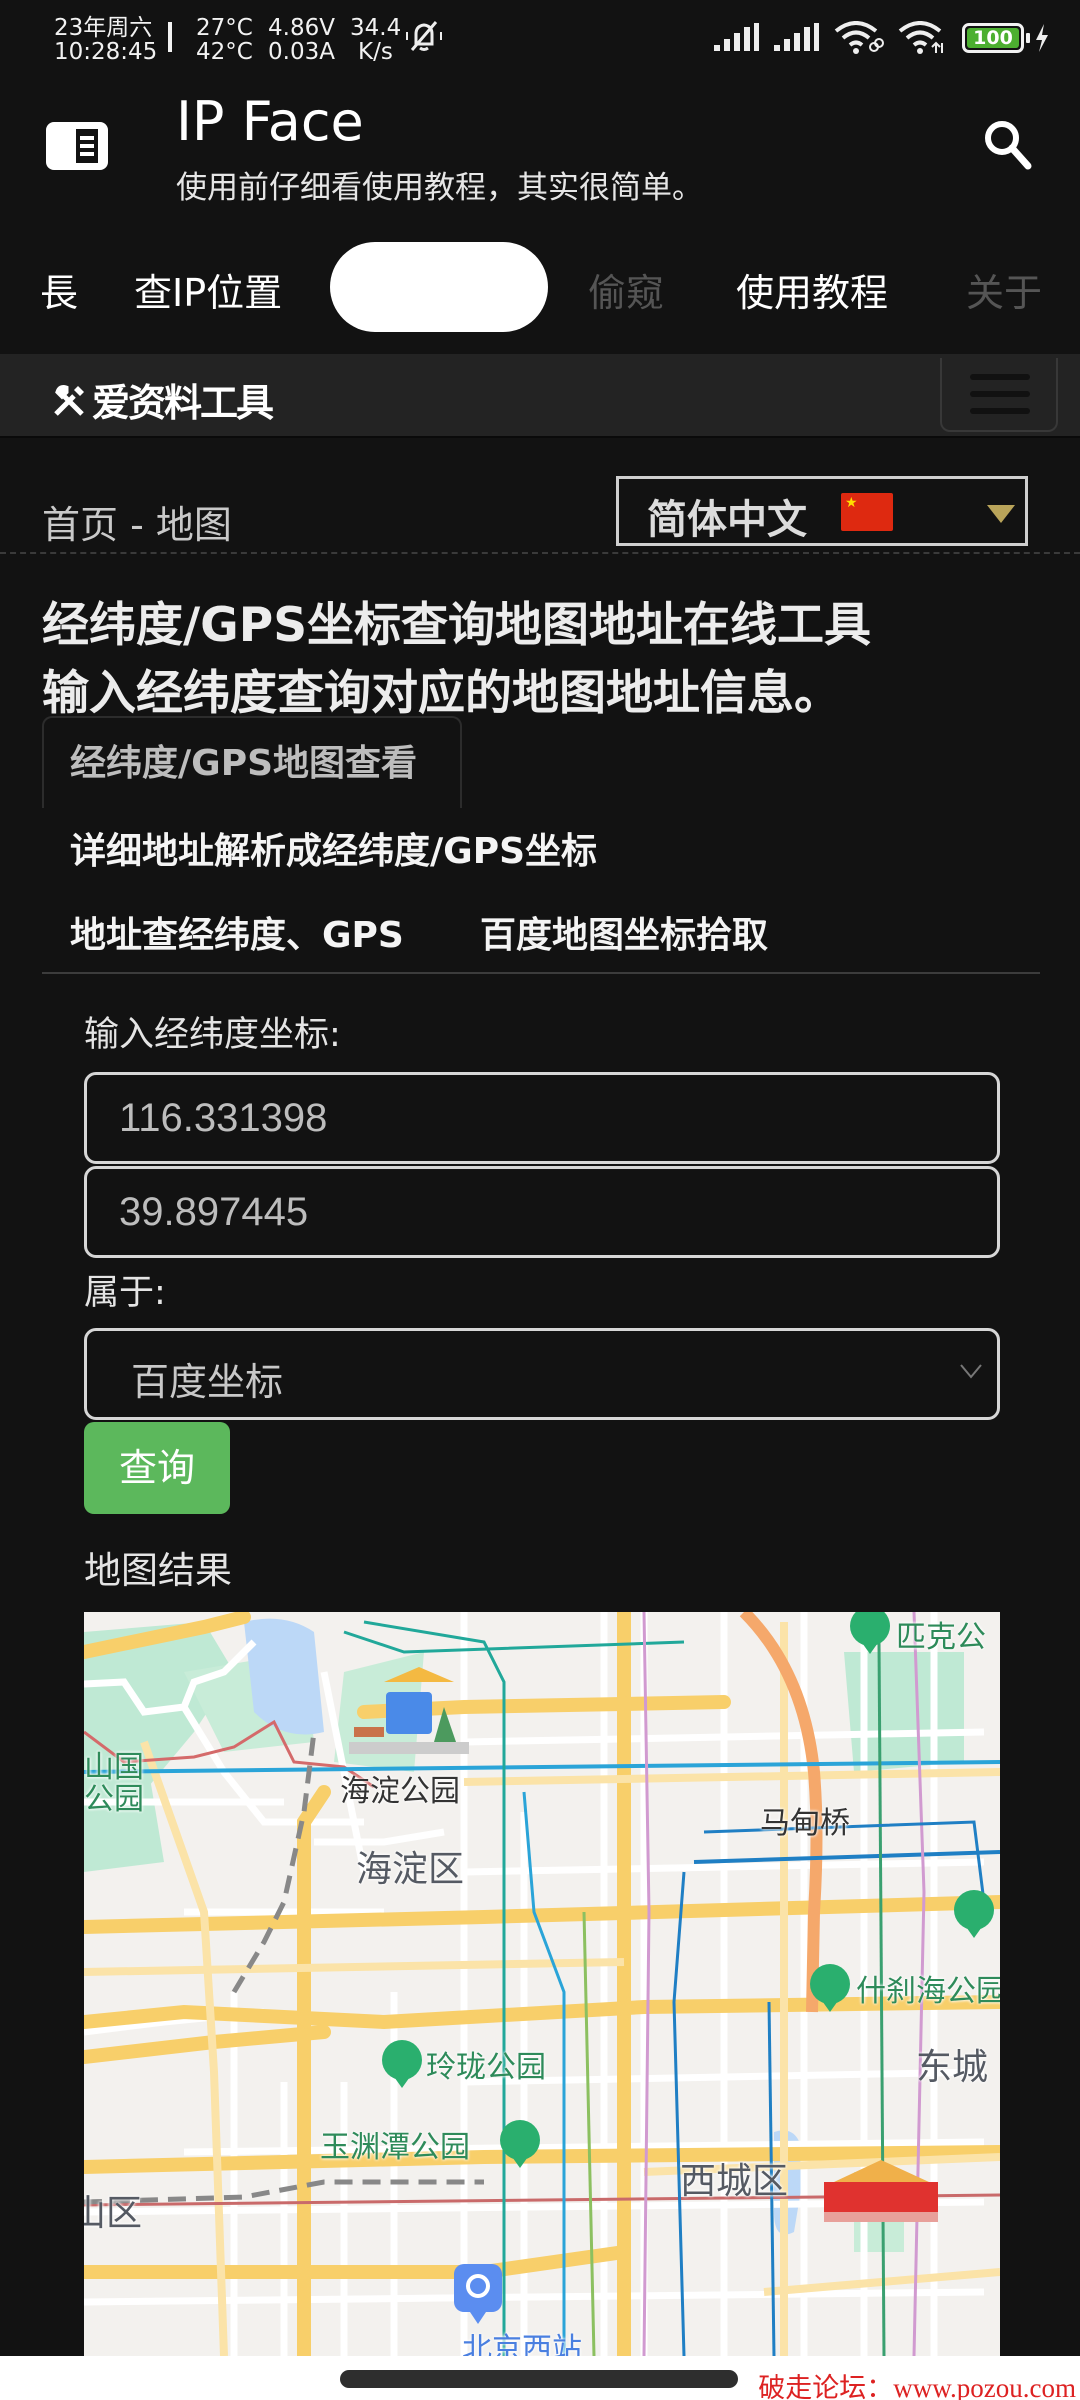 This screenshot has width=1080, height=2400. What do you see at coordinates (137, 525) in the screenshot?
I see `breadcrumb: 首页 - 地图` at bounding box center [137, 525].